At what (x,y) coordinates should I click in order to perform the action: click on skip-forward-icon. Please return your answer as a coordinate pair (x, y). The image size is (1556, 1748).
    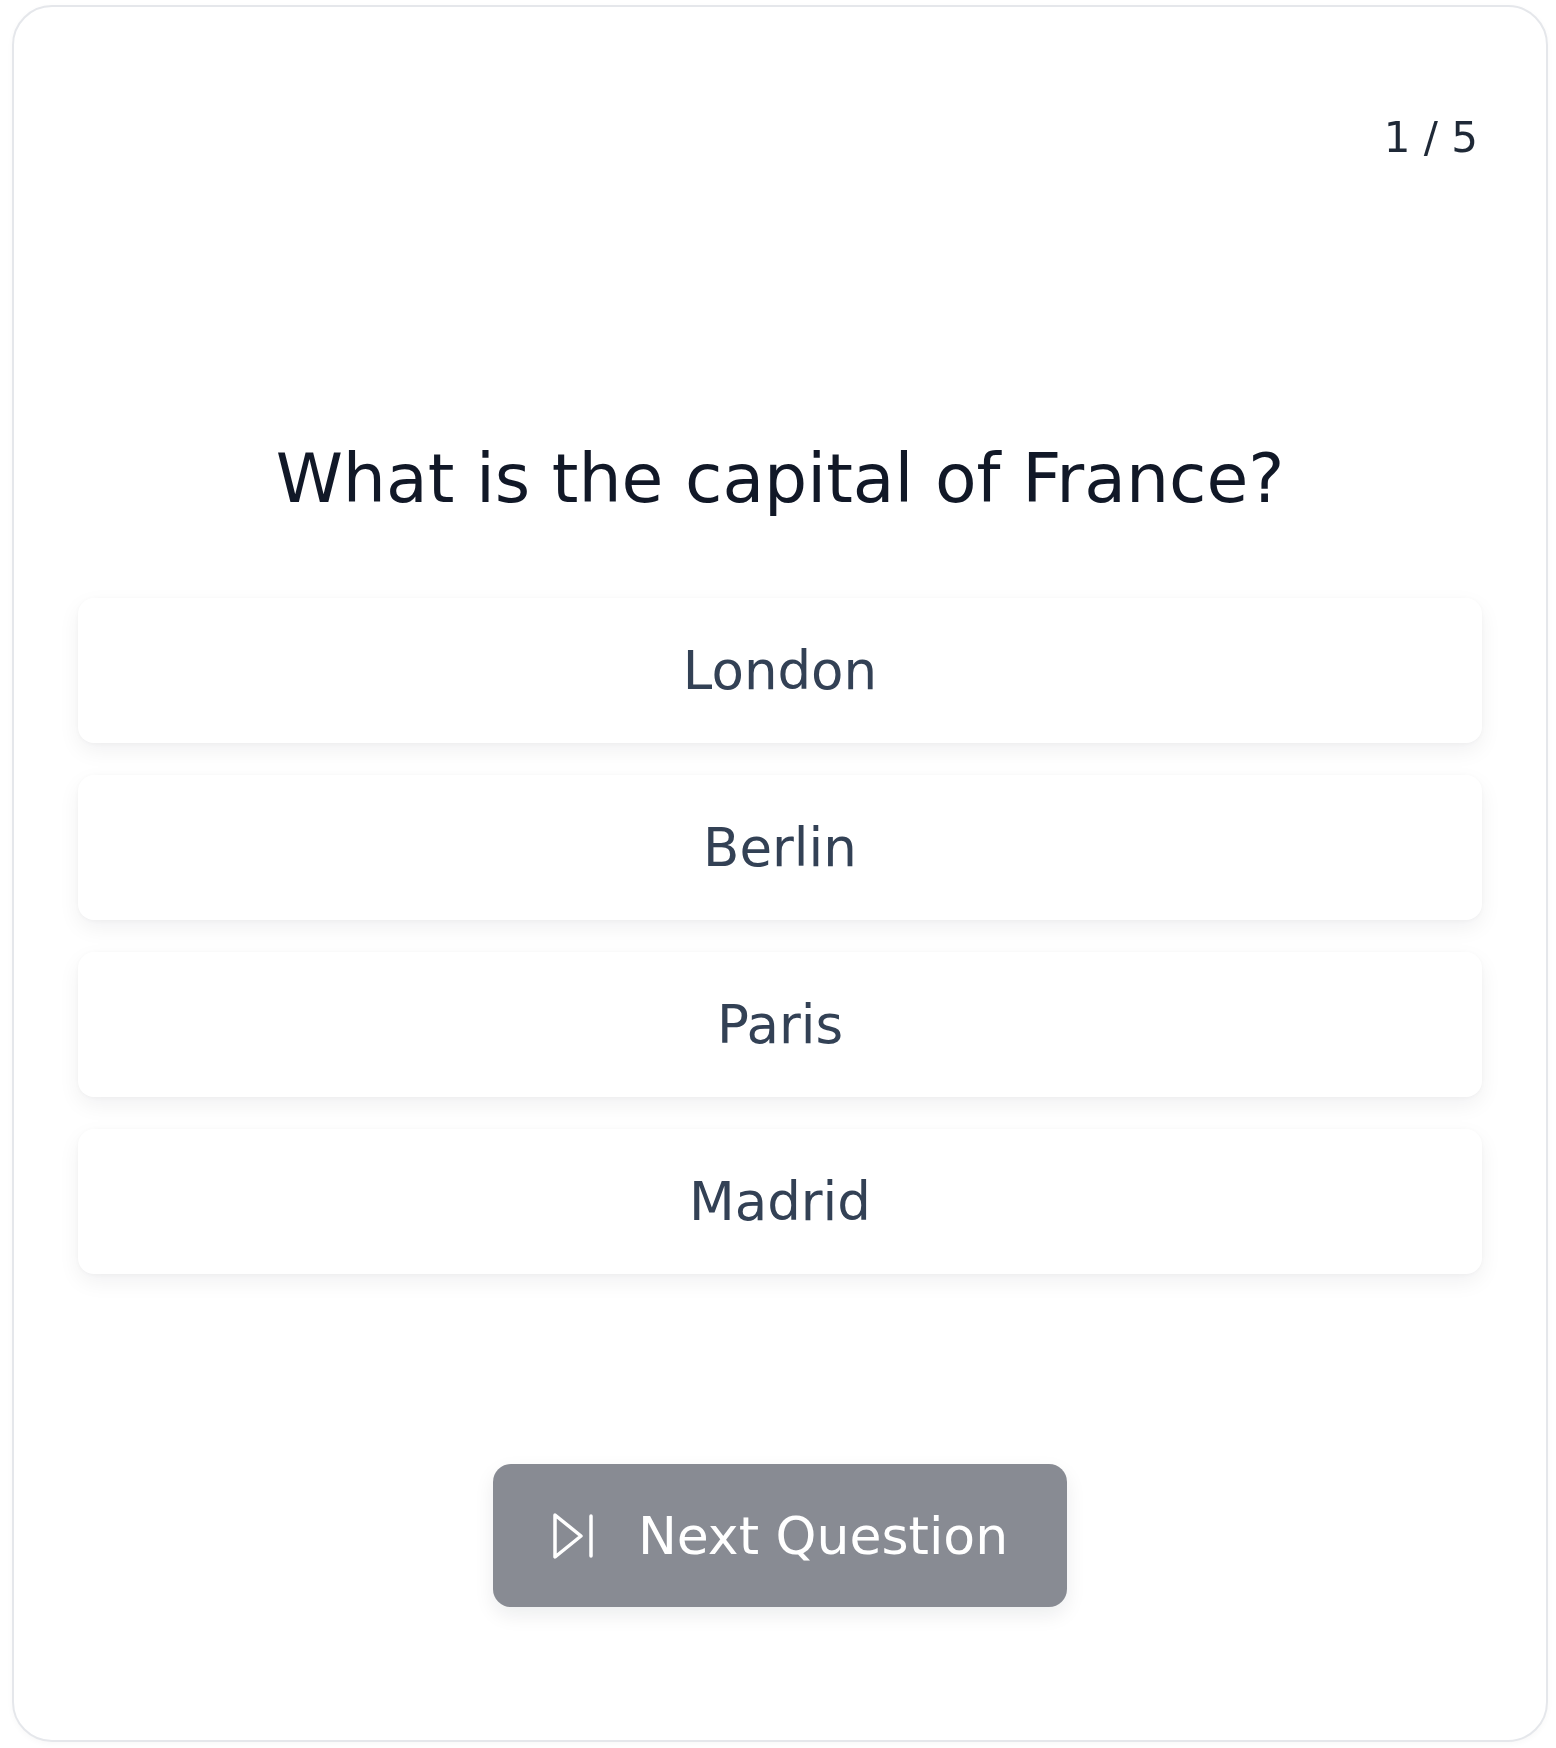
    Looking at the image, I should click on (572, 1535).